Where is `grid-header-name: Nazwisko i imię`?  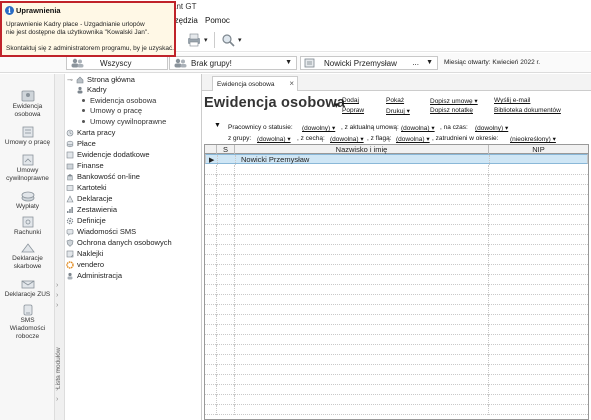 grid-header-name: Nazwisko i imię is located at coordinates (362, 149).